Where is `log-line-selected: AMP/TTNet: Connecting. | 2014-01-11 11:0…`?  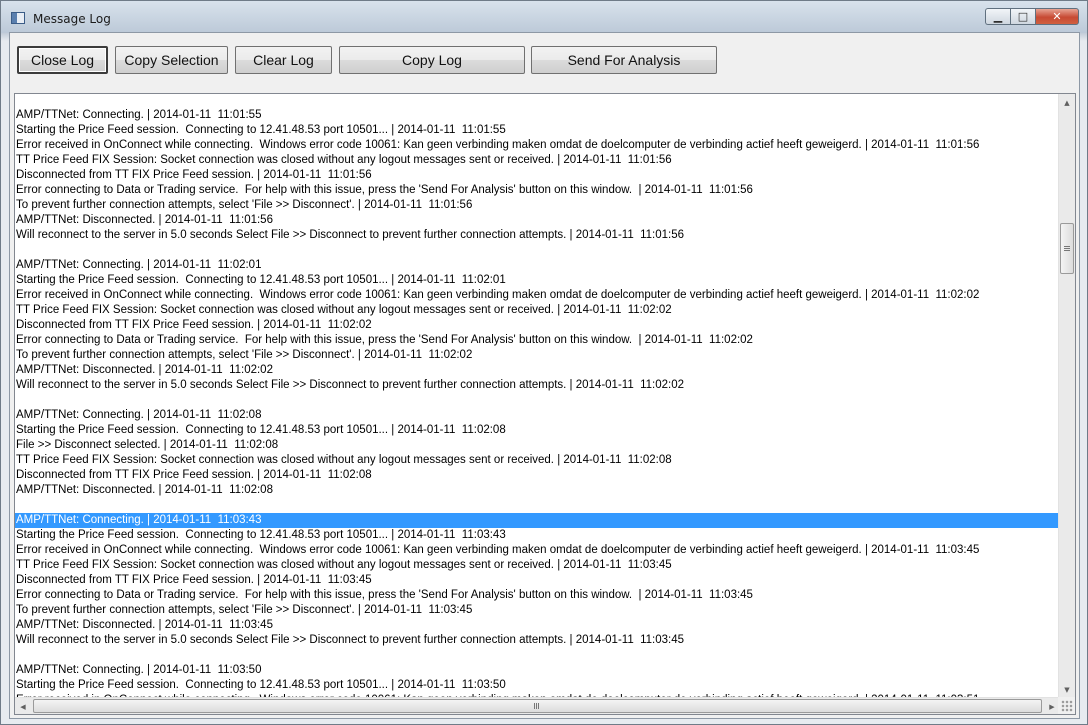 log-line-selected: AMP/TTNet: Connecting. | 2014-01-11 11:0… is located at coordinates (537, 520).